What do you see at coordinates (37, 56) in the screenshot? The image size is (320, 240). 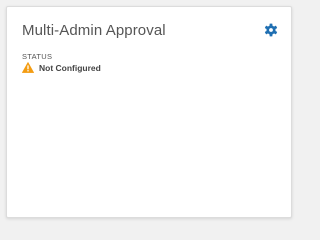 I see `status-label: STATUS` at bounding box center [37, 56].